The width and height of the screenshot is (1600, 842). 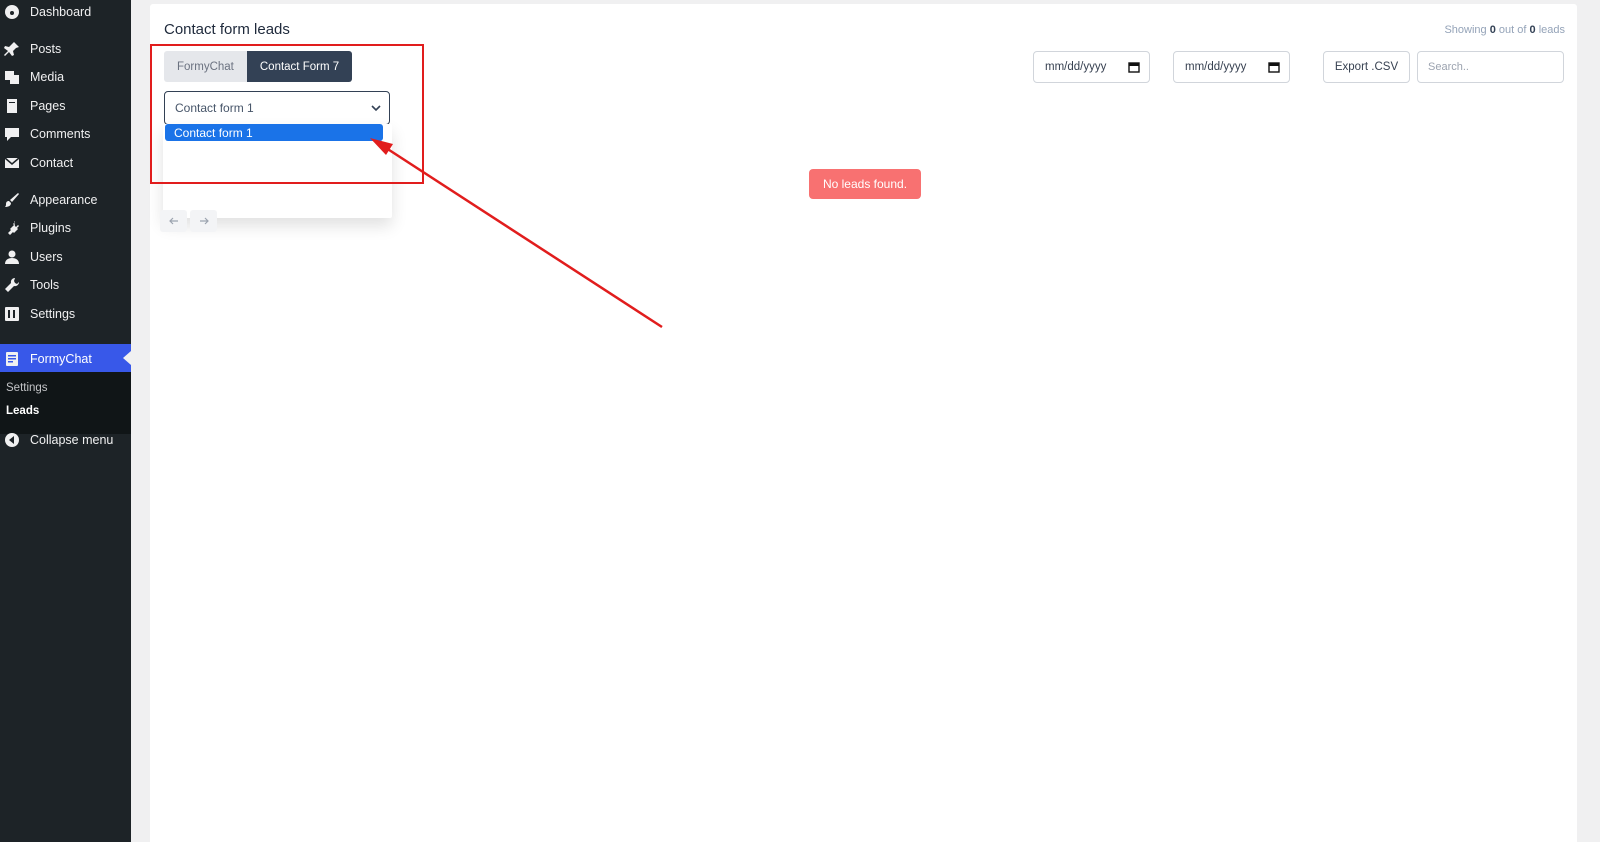 I want to click on collapse-menu-button: Collapse menu, so click(x=65, y=440).